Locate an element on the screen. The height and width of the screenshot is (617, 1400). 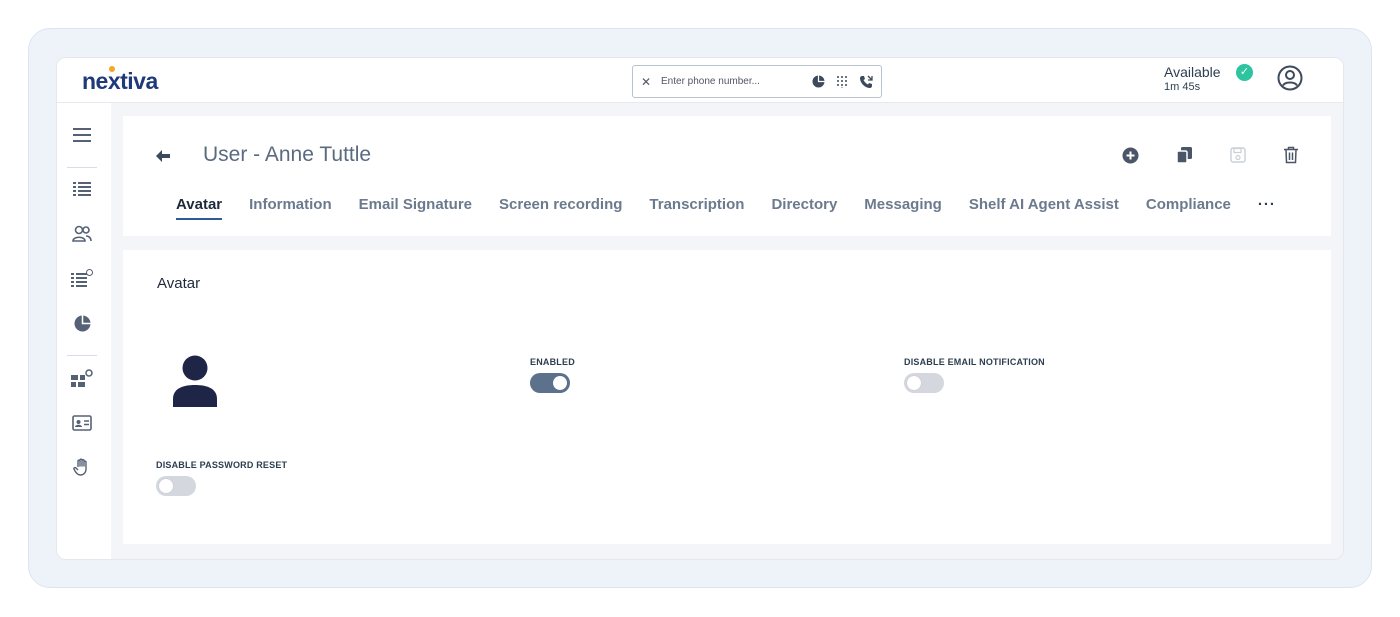
user-avatar-icon is located at coordinates (195, 381).